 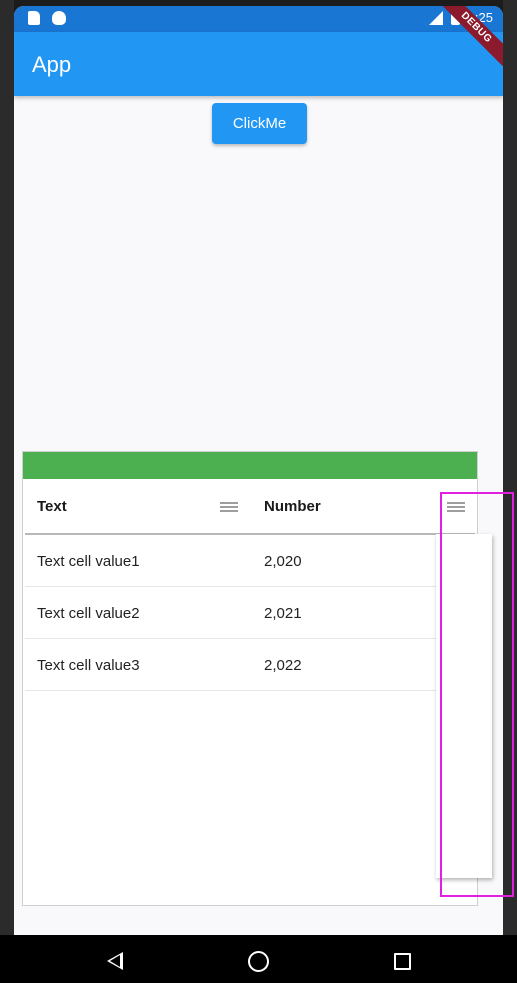 I want to click on signal-icon, so click(x=435, y=17).